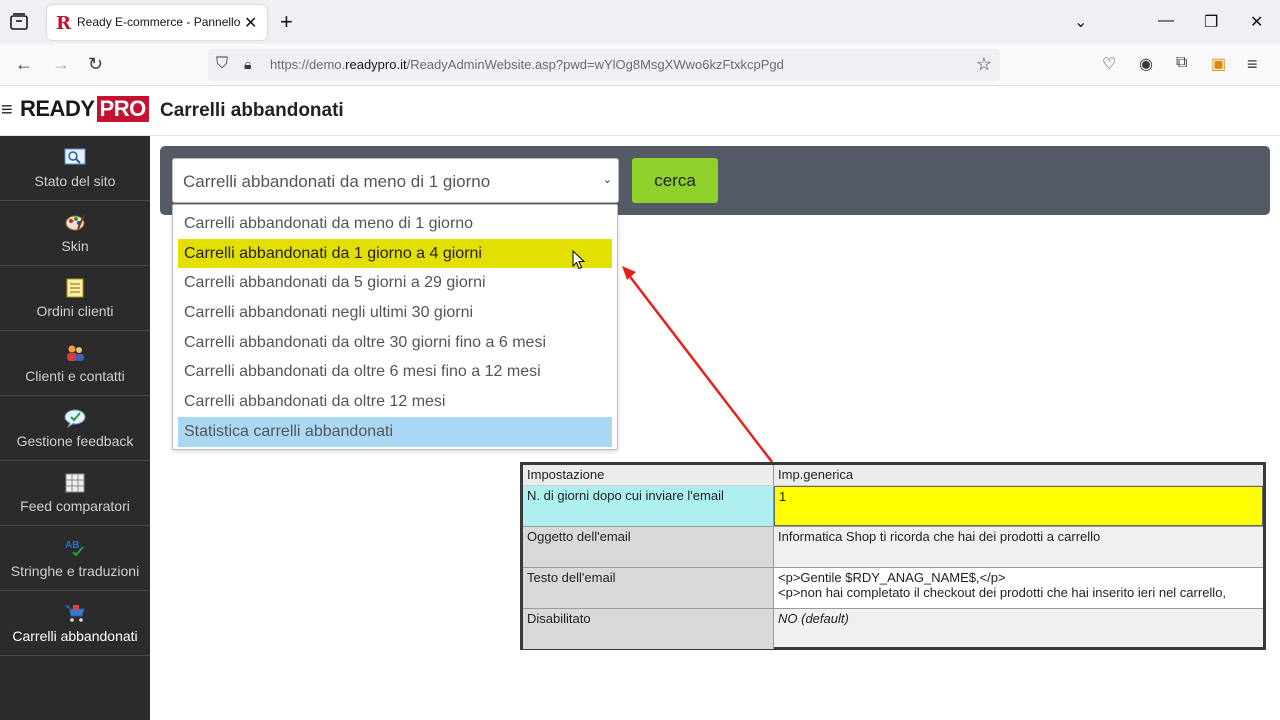 Image resolution: width=1280 pixels, height=720 pixels. I want to click on dropdown-option-selected: Statistica carrelli abbandonati, so click(395, 431).